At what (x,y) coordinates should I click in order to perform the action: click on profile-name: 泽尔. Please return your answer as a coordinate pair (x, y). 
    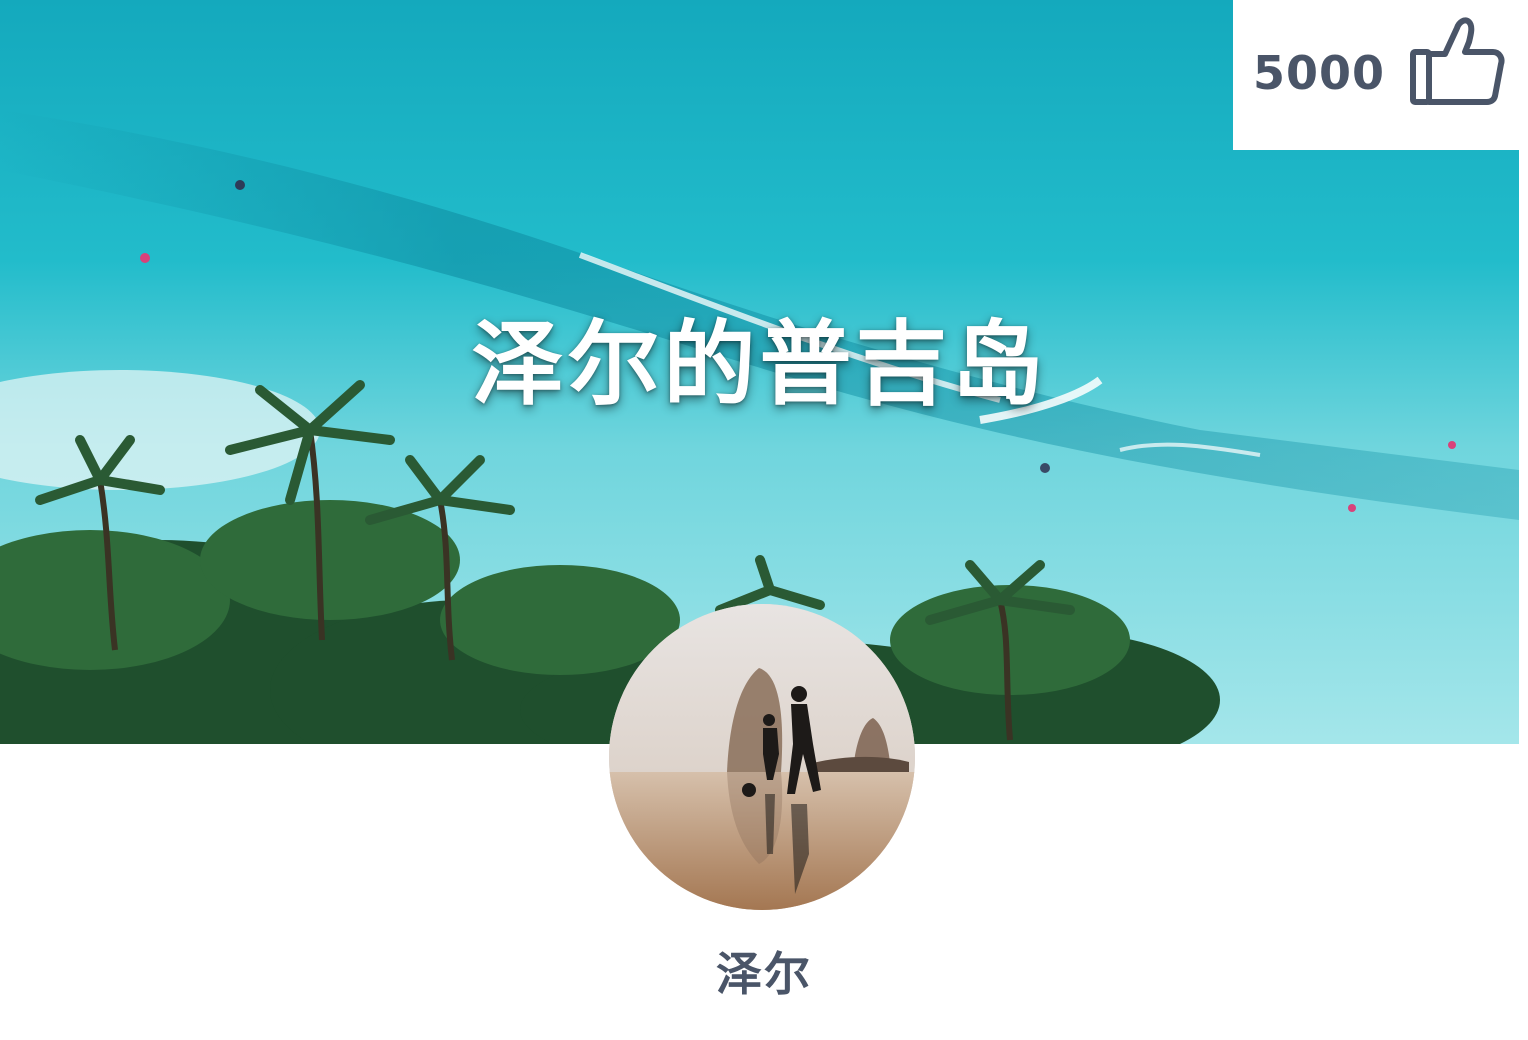
    Looking at the image, I should click on (764, 974).